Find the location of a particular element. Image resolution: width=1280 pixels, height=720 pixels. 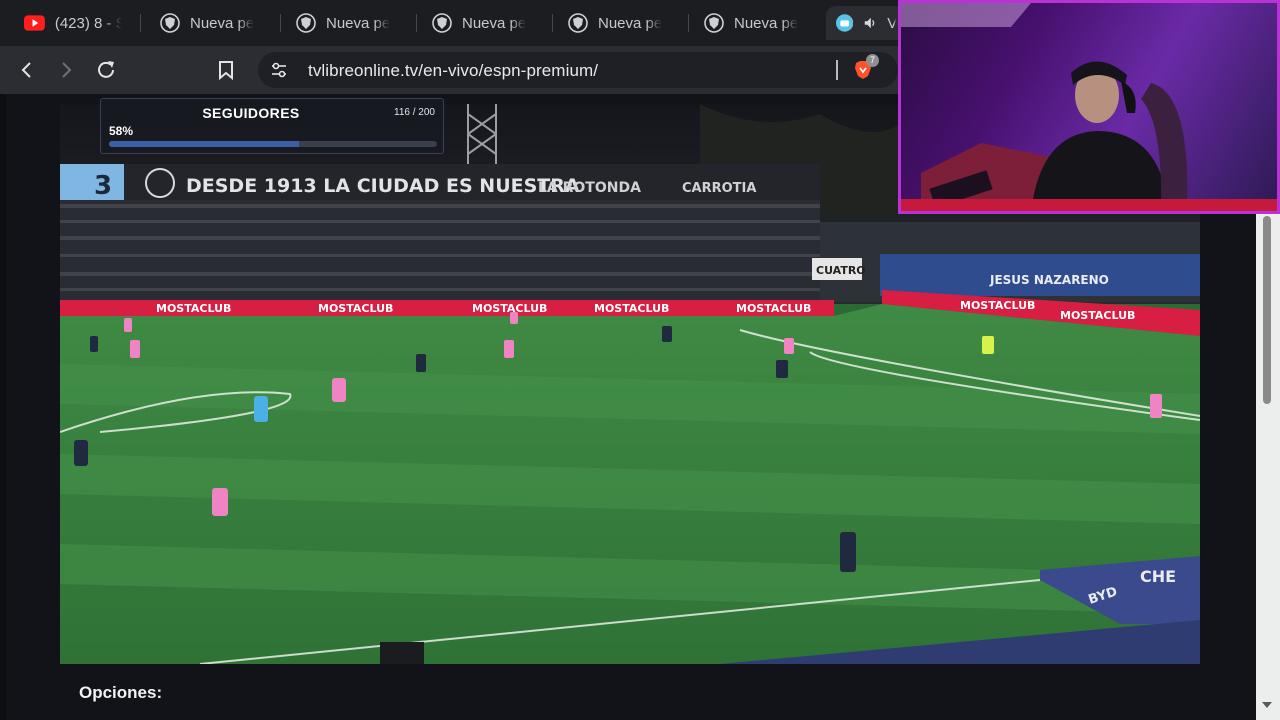

adboard-text-1: MOSTACLUB is located at coordinates (193, 308).